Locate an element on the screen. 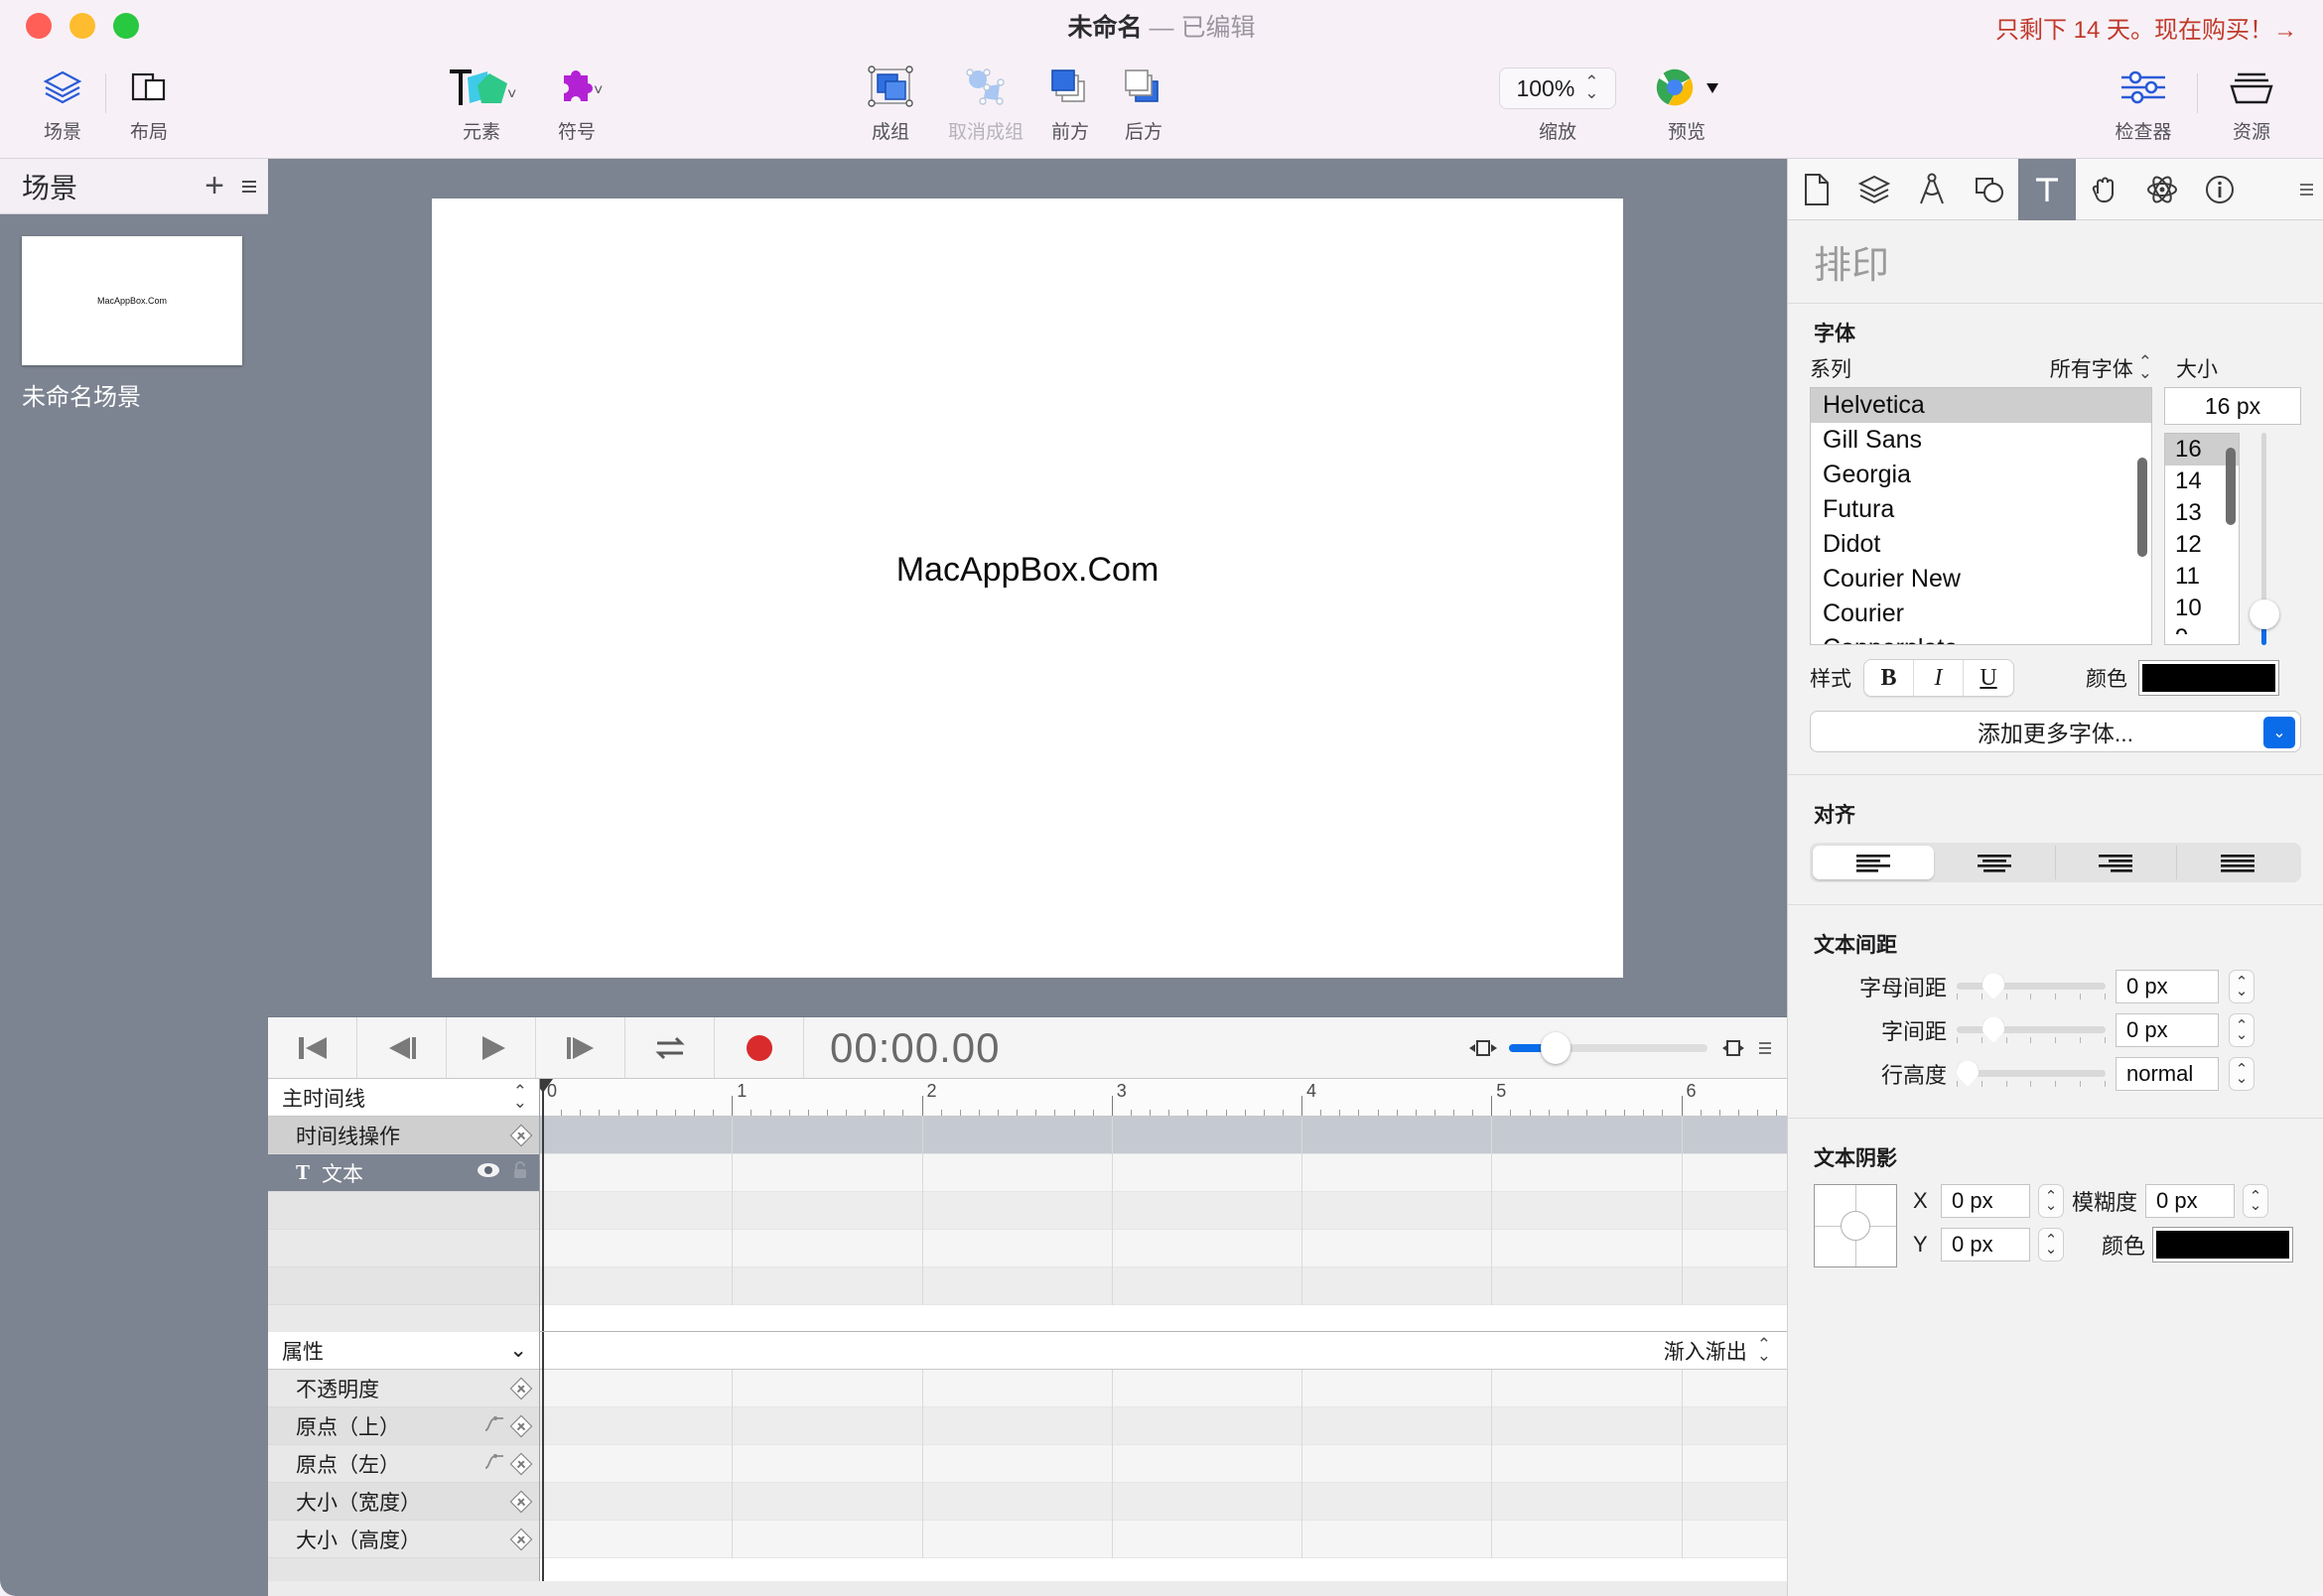 The image size is (2323, 1596). font-family-option: Didot is located at coordinates (1981, 544).